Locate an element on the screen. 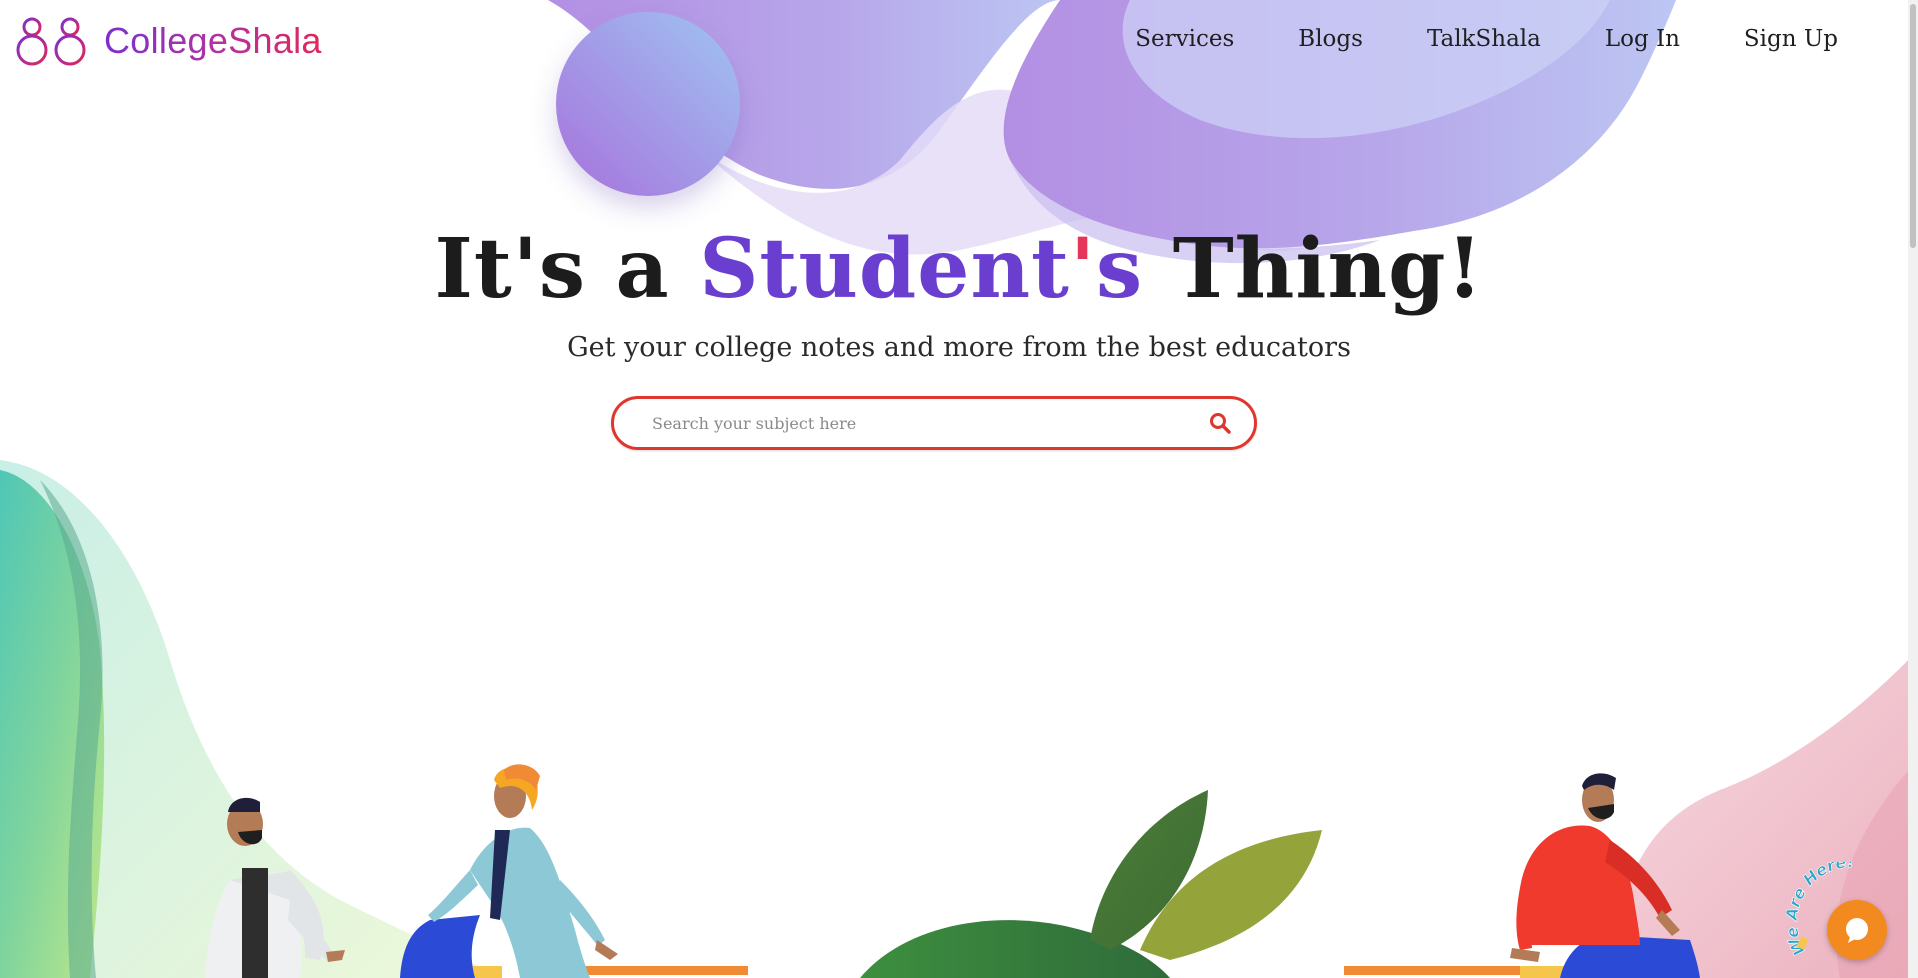 Image resolution: width=1918 pixels, height=978 pixels. main-nav: Services Blogs TalkShala Log In Sign Up is located at coordinates (1486, 39).